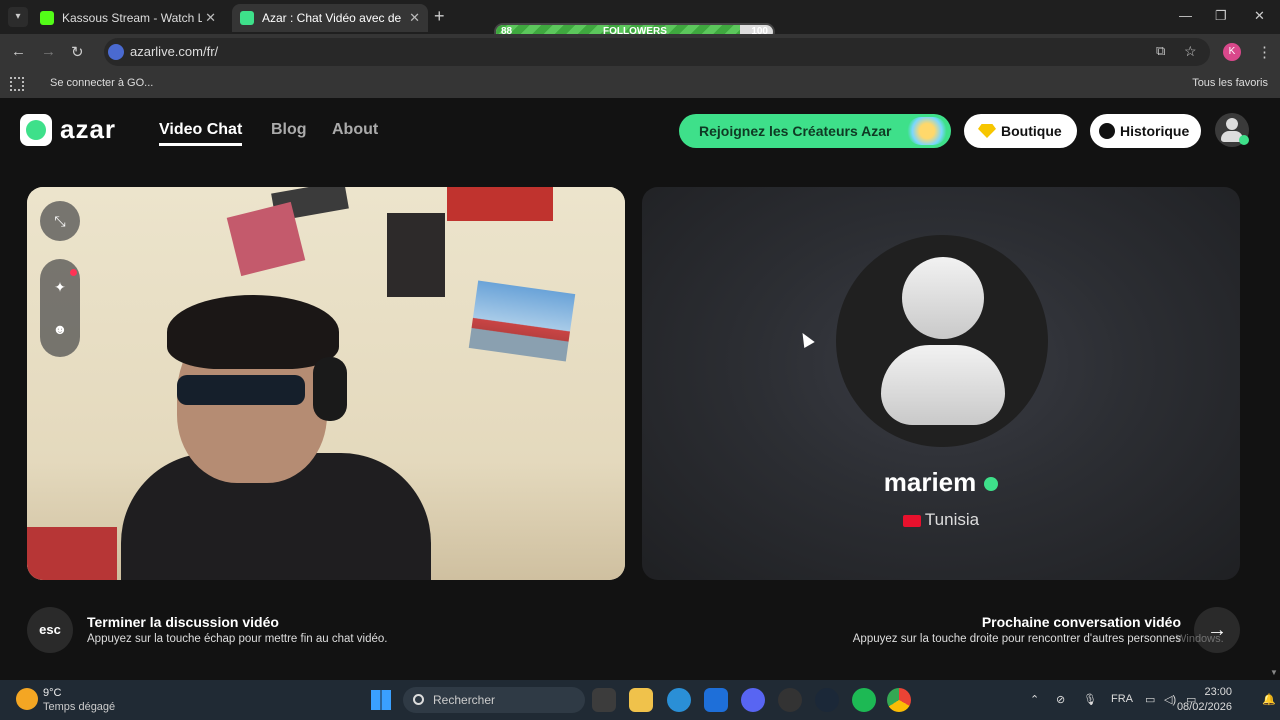 Image resolution: width=1280 pixels, height=720 pixels. What do you see at coordinates (132, 18) in the screenshot?
I see `tab-title: Kassous Stream - Watch Live on` at bounding box center [132, 18].